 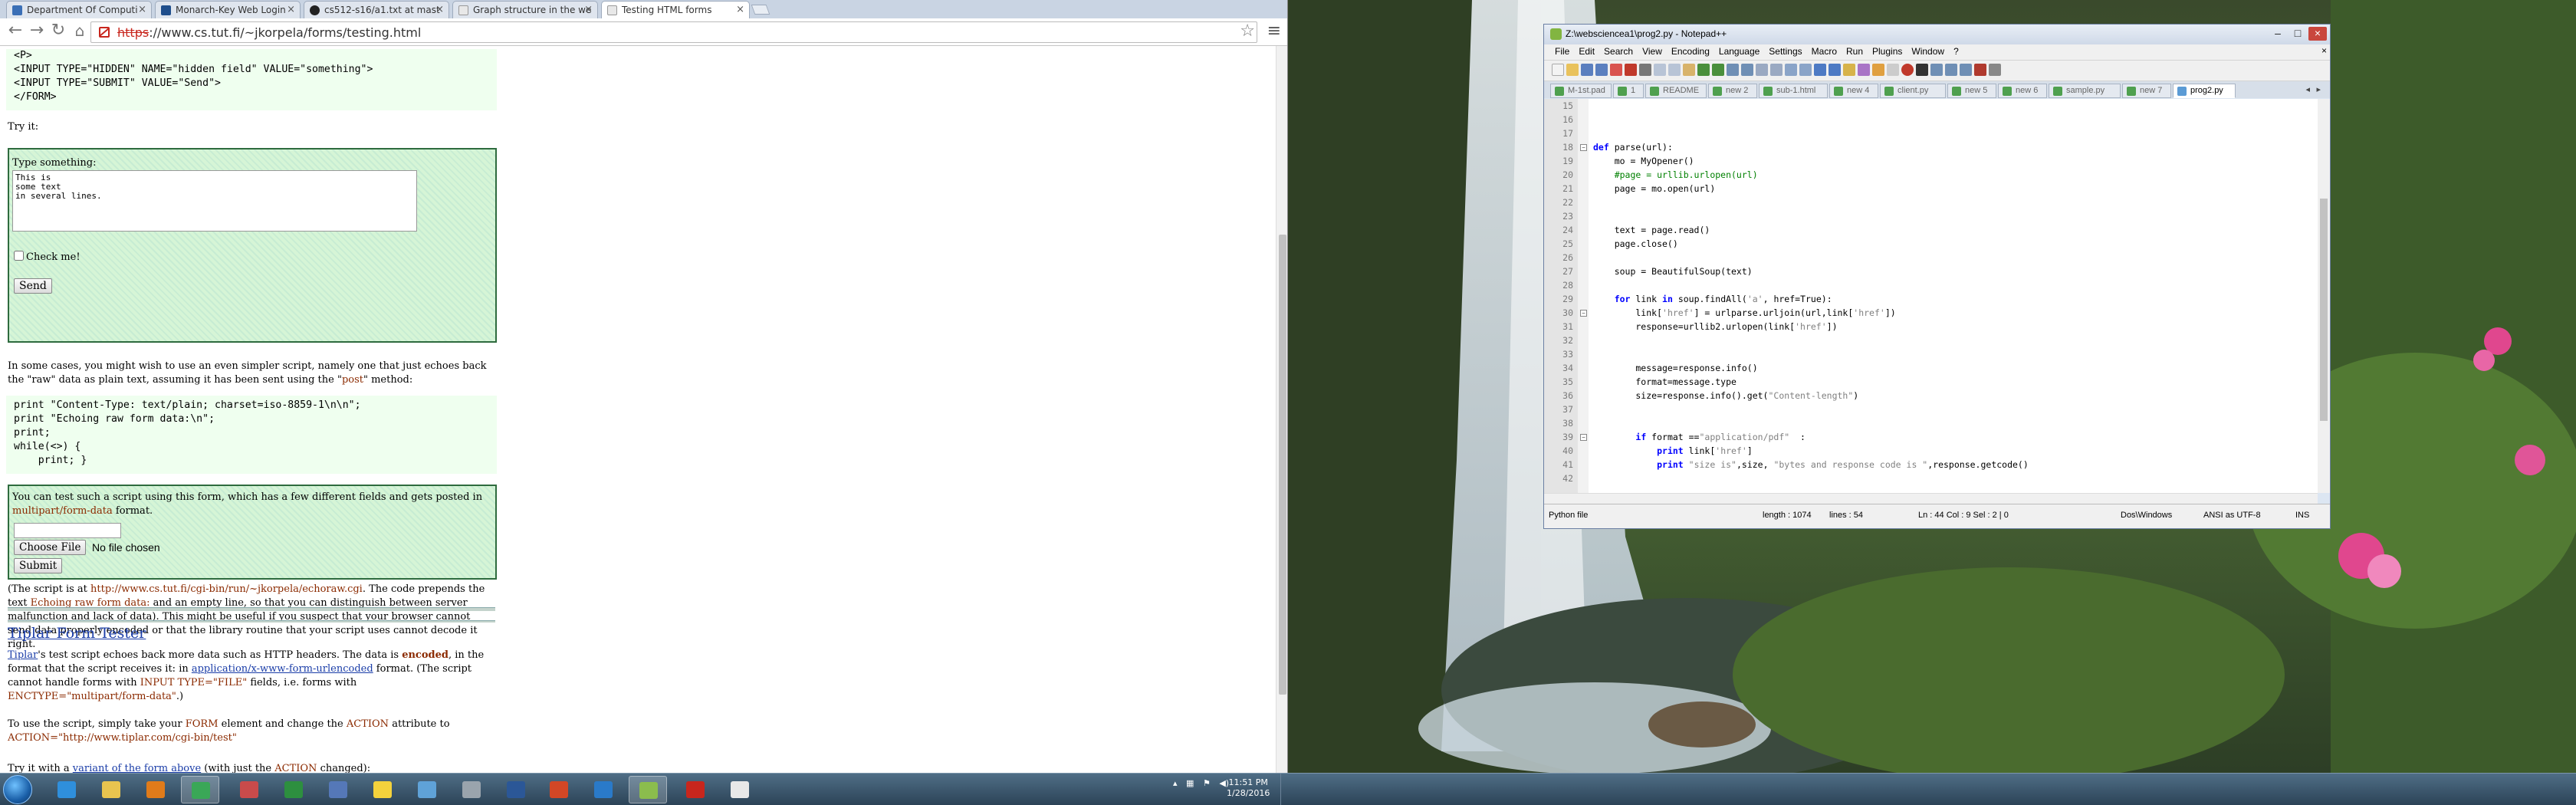 What do you see at coordinates (1980, 70) in the screenshot?
I see `plugin-icon` at bounding box center [1980, 70].